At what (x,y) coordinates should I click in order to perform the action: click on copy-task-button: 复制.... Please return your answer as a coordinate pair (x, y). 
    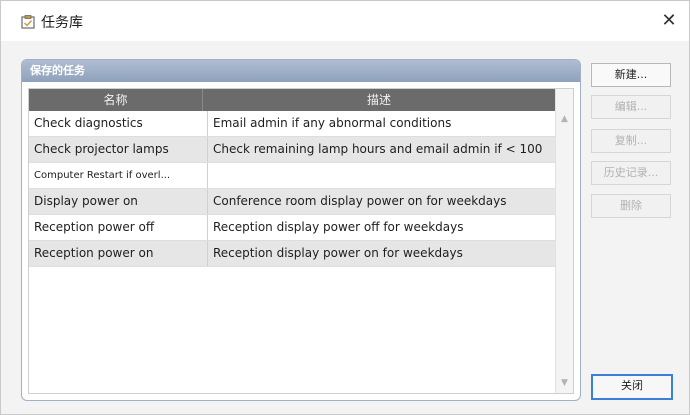
    Looking at the image, I should click on (631, 141).